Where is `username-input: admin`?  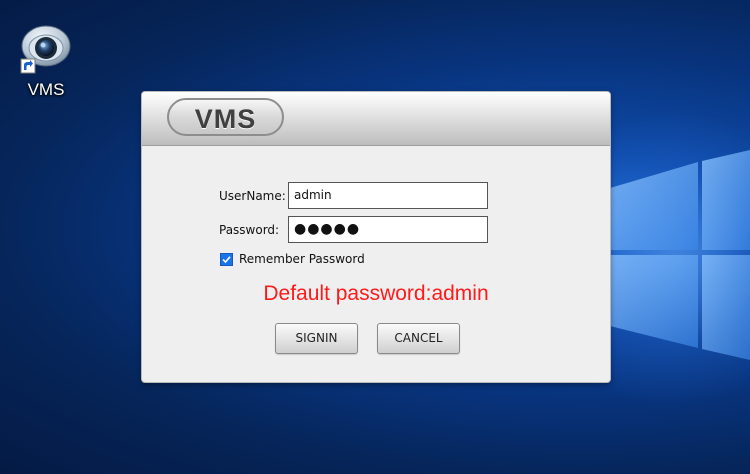 username-input: admin is located at coordinates (388, 195).